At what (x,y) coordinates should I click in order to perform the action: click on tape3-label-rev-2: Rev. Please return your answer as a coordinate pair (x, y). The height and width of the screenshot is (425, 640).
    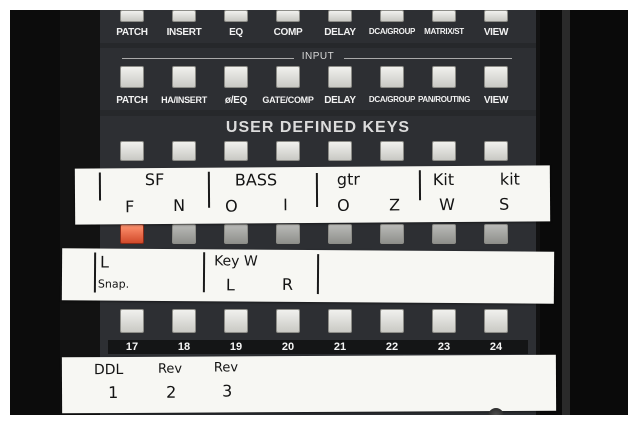
    Looking at the image, I should click on (226, 368).